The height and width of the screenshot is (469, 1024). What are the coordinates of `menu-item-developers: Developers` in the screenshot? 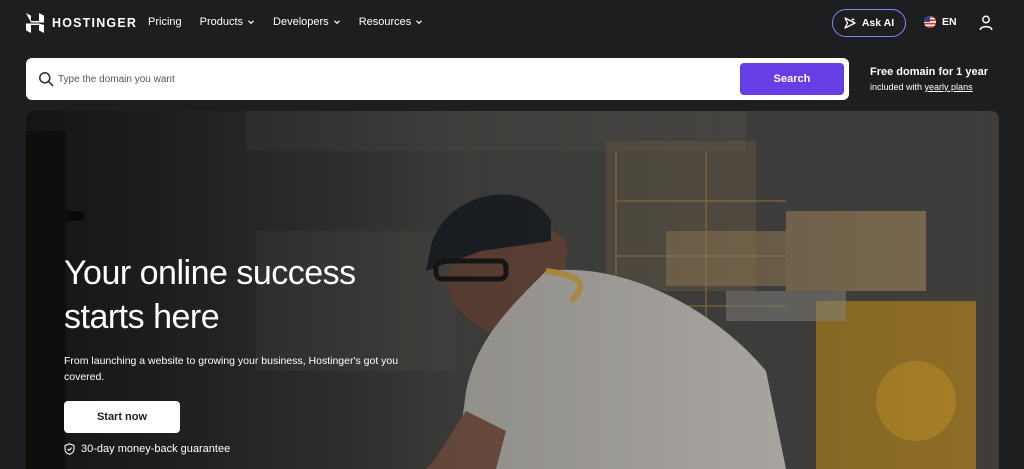 It's located at (307, 22).